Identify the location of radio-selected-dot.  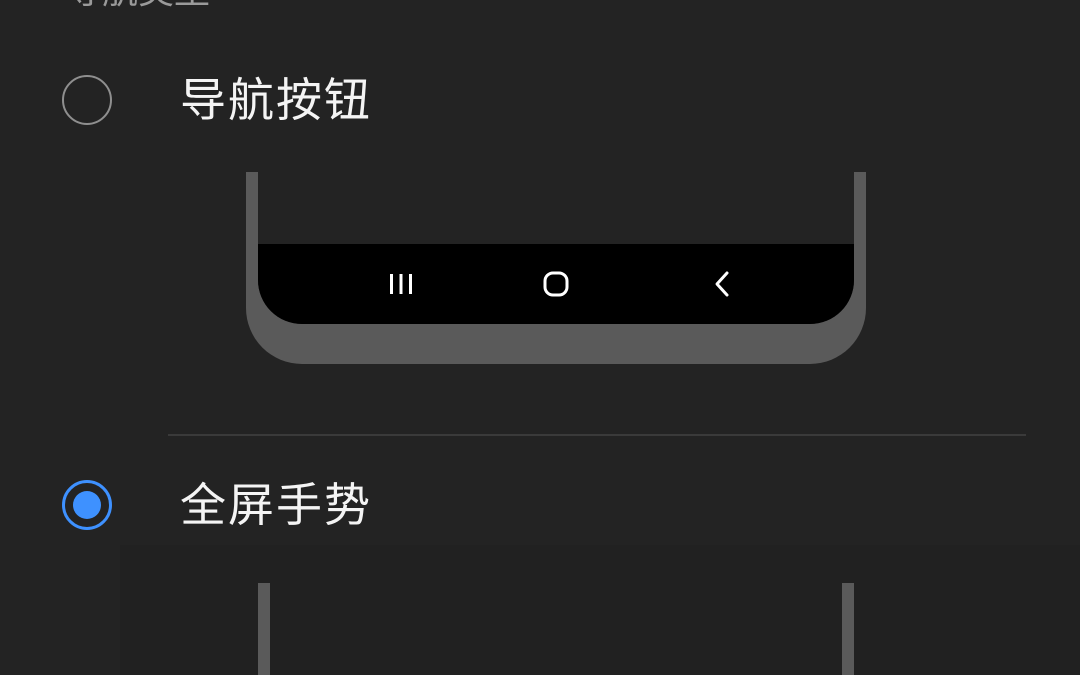
(87, 505).